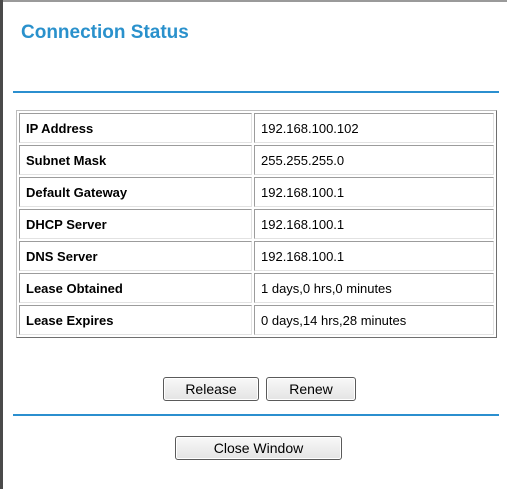  Describe the element at coordinates (311, 389) in the screenshot. I see `renew-button: Renew` at that location.